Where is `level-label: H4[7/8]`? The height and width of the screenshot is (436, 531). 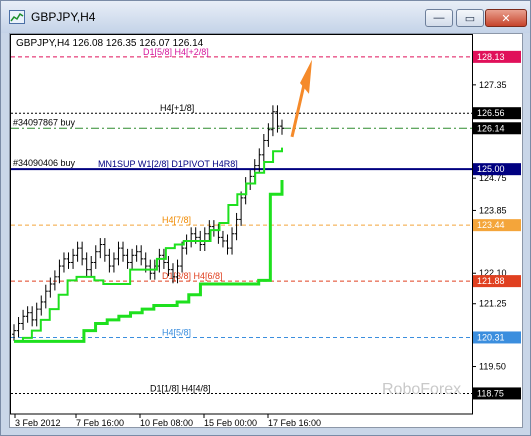 level-label: H4[7/8] is located at coordinates (176, 220).